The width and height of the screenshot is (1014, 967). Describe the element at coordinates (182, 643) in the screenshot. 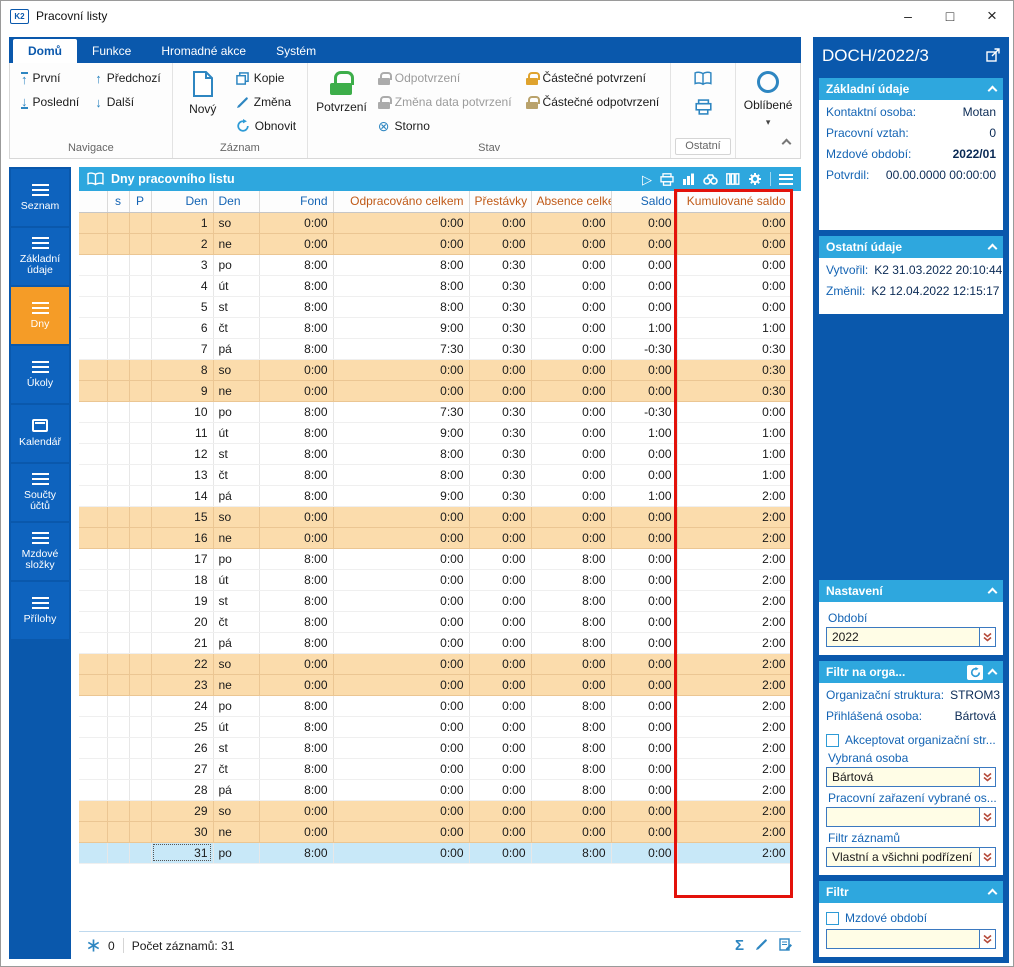

I see `cell-den: 21` at that location.